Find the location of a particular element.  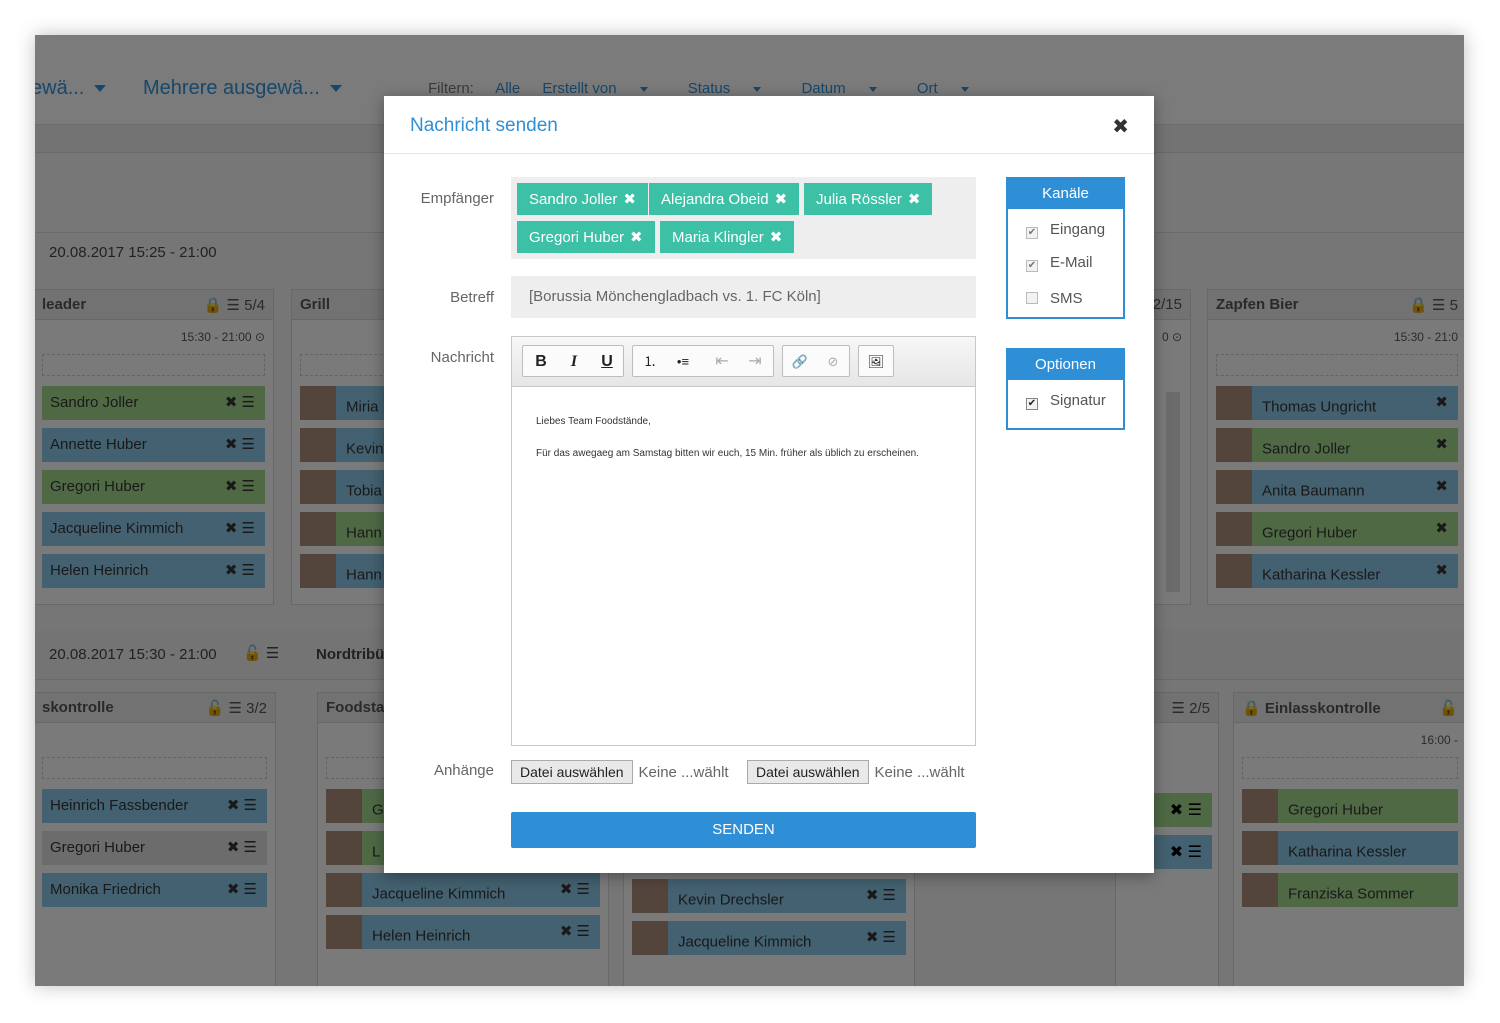

ordered-list-icon: ⒈ is located at coordinates (650, 362).